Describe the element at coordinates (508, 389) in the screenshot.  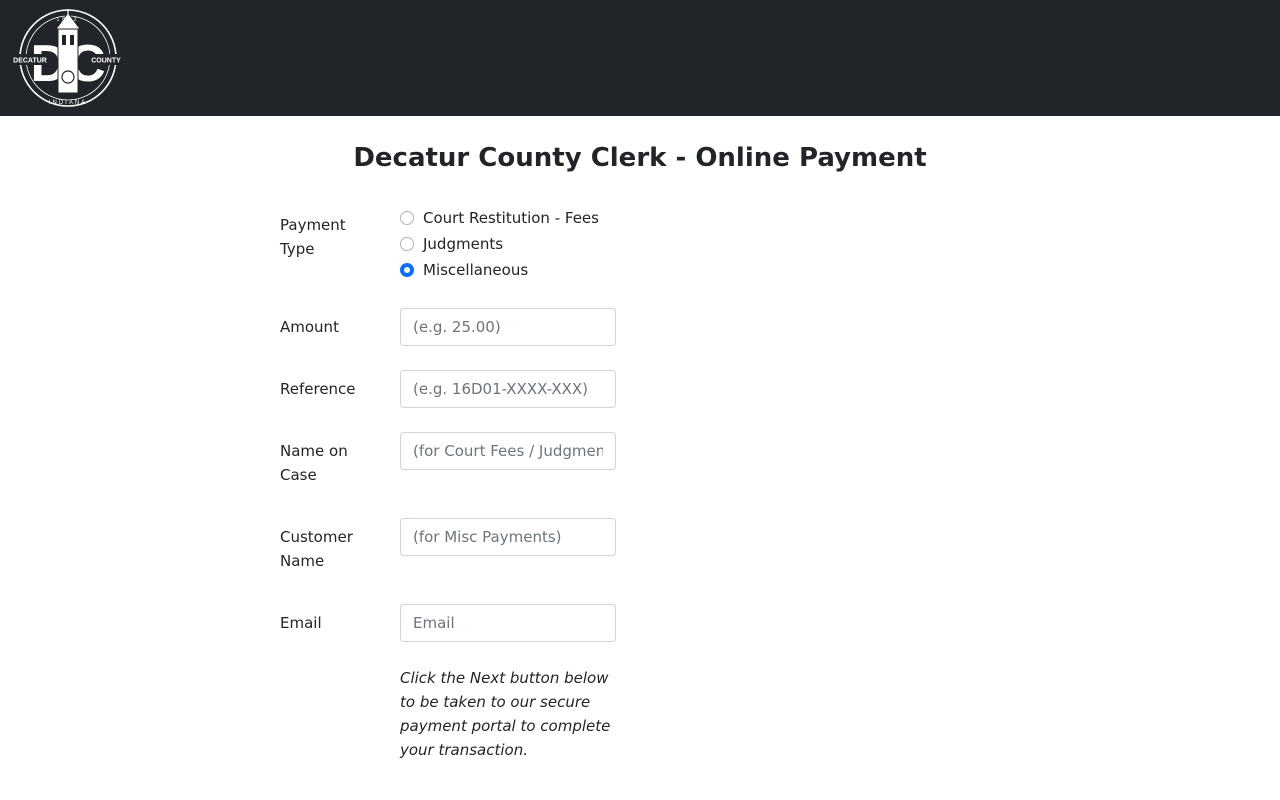
I see `reference-input` at that location.